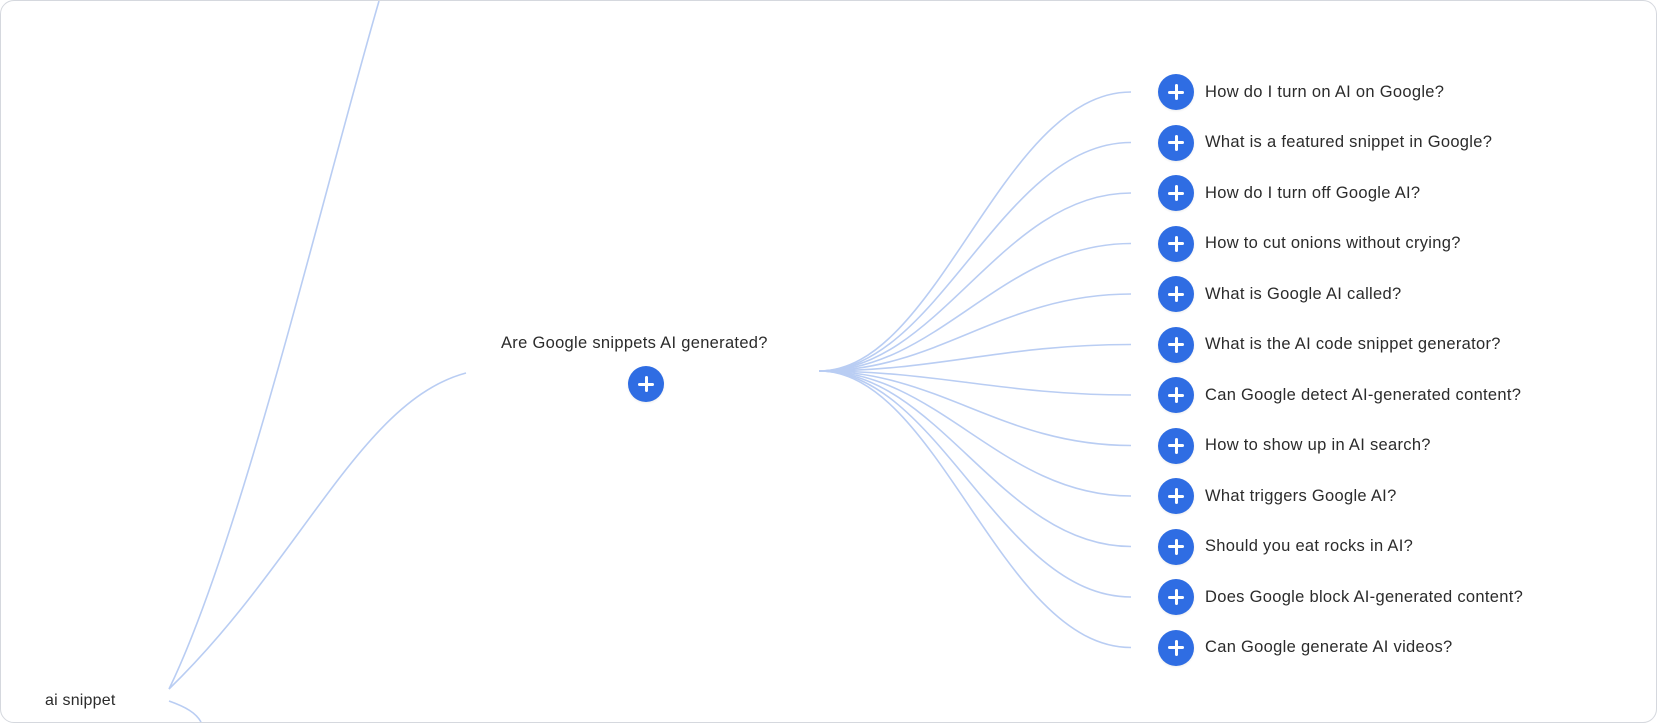  Describe the element at coordinates (1348, 142) in the screenshot. I see `child-node-label: What is a featured snippet in Google?` at that location.